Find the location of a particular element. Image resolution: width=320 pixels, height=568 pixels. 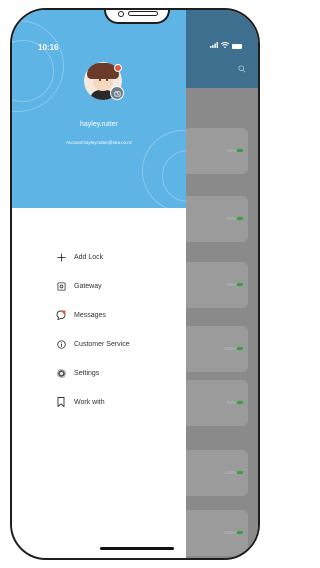

menu-item-customer-service: Customer Service is located at coordinates (116, 344).